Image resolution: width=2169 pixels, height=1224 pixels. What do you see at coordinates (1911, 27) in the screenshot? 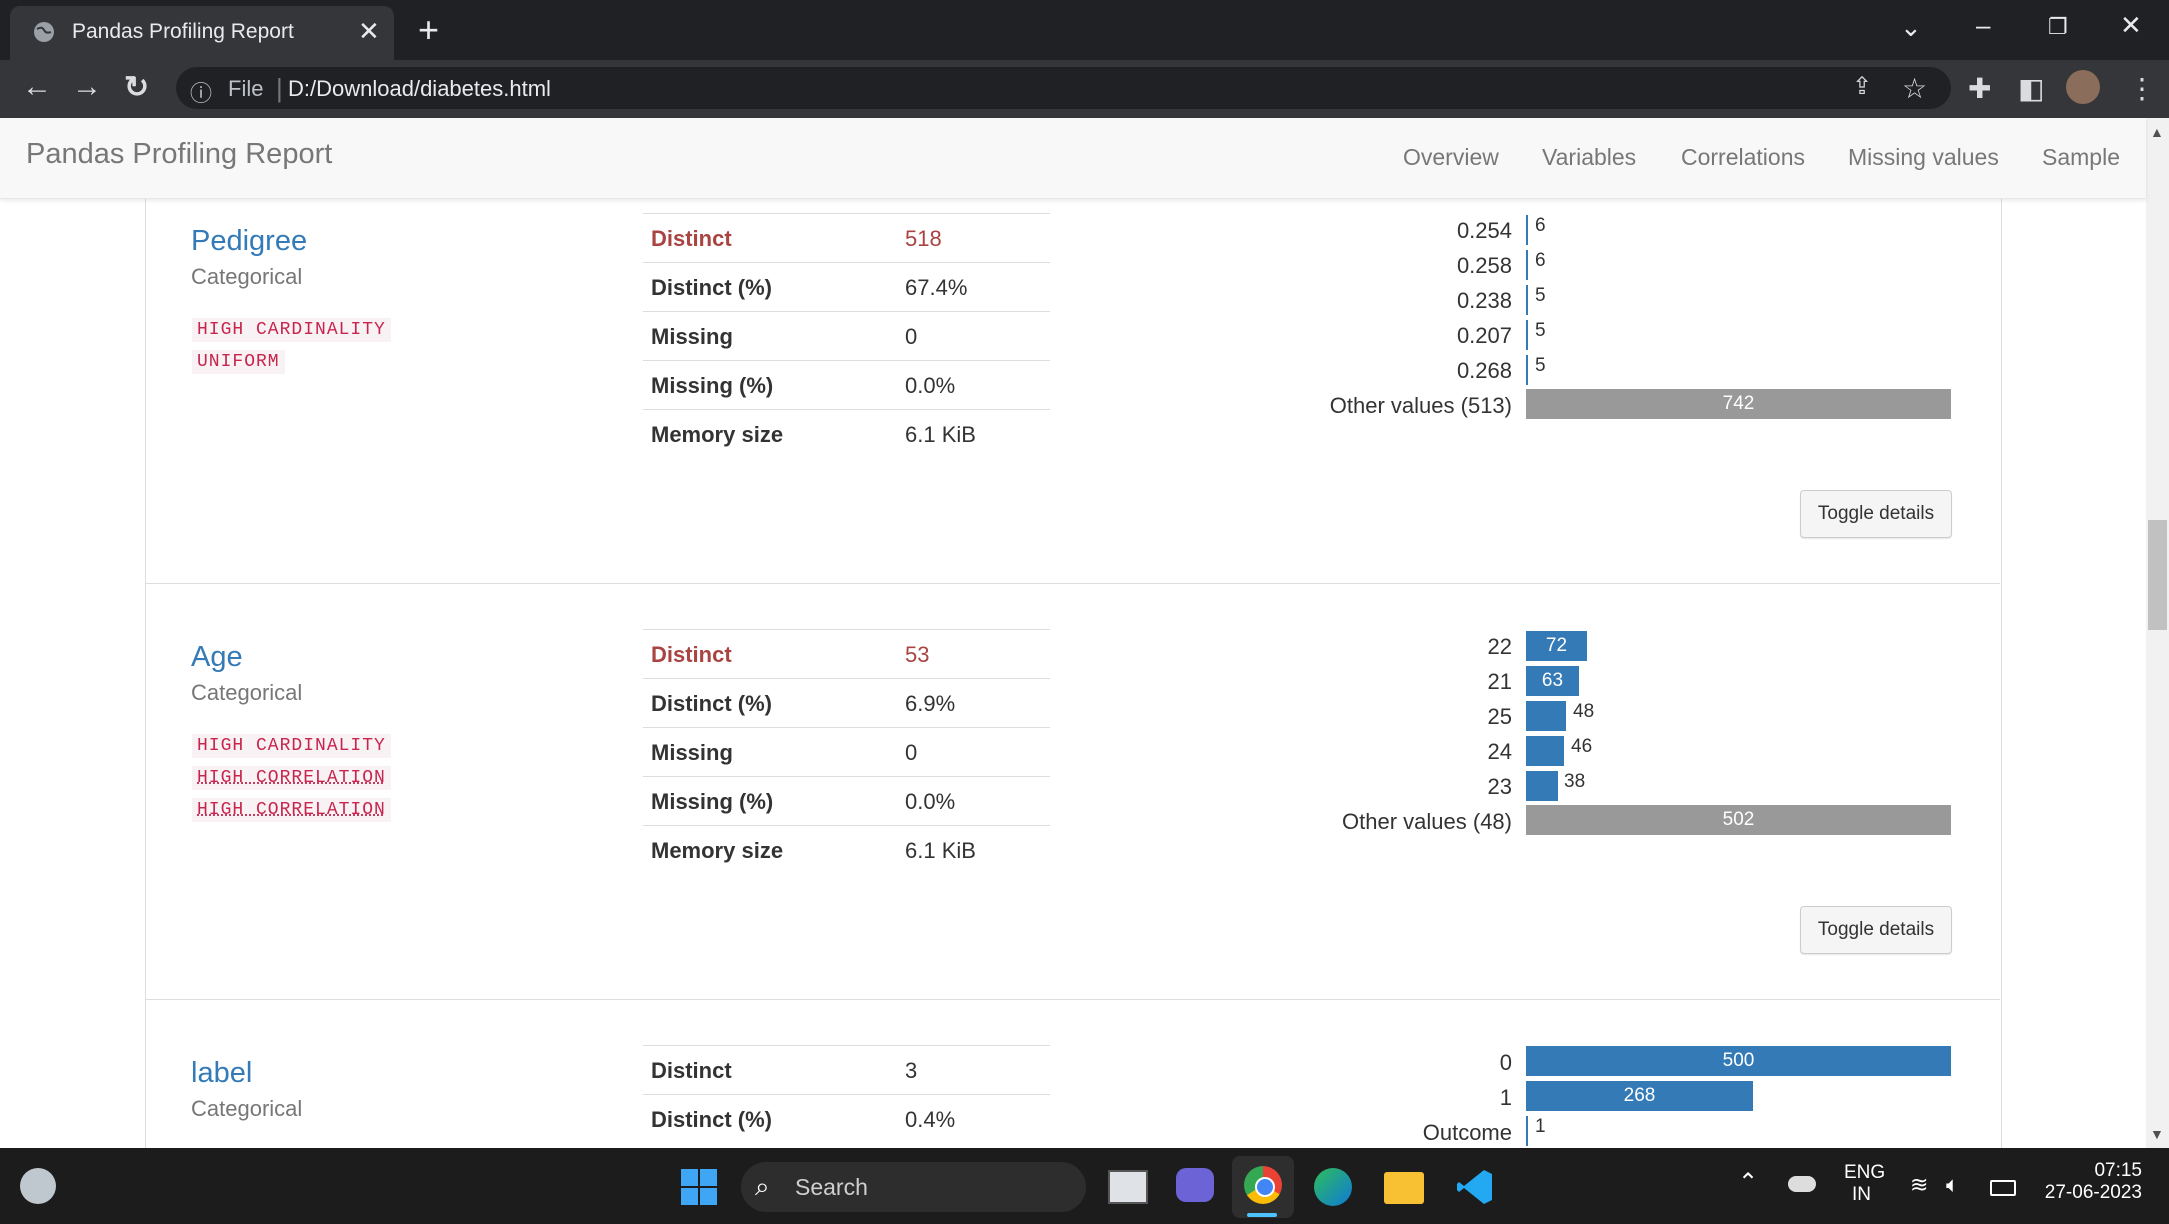
I see `tab-search-icon: ⌄` at bounding box center [1911, 27].